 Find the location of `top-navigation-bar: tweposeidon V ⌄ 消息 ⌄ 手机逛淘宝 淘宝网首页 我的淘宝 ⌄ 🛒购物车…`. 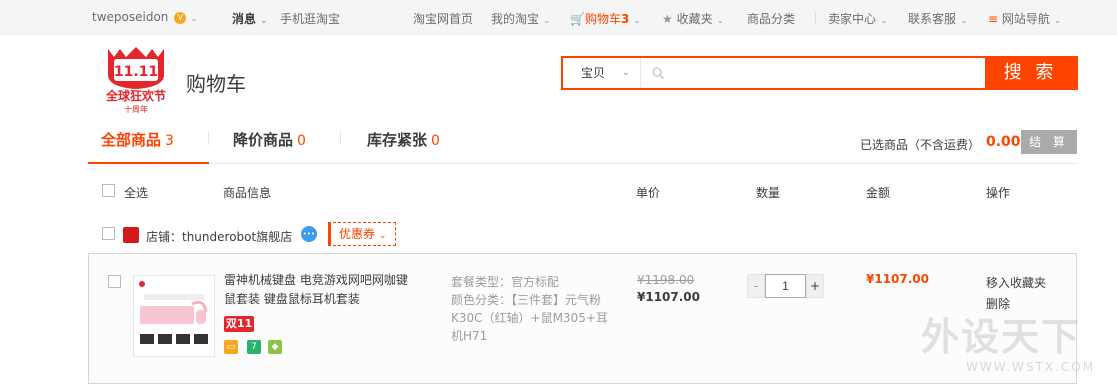

top-navigation-bar: tweposeidon V ⌄ 消息 ⌄ 手机逛淘宝 淘宝网首页 我的淘宝 ⌄ 🛒购物车… is located at coordinates (558, 17).